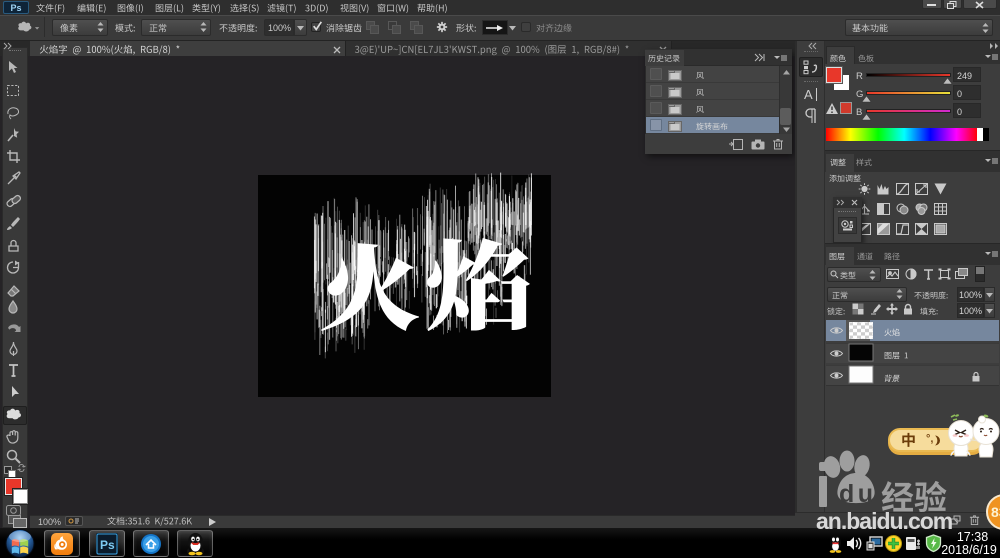 This screenshot has height=558, width=1000. What do you see at coordinates (859, 76) in the screenshot?
I see `svg-text: R` at bounding box center [859, 76].